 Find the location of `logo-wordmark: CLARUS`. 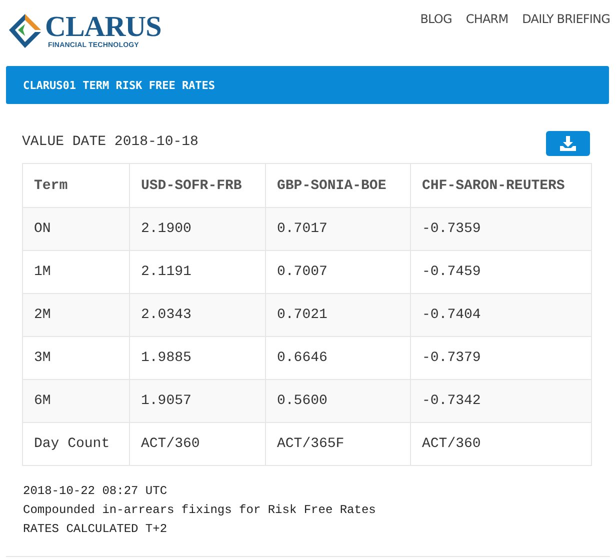

logo-wordmark: CLARUS is located at coordinates (103, 27).